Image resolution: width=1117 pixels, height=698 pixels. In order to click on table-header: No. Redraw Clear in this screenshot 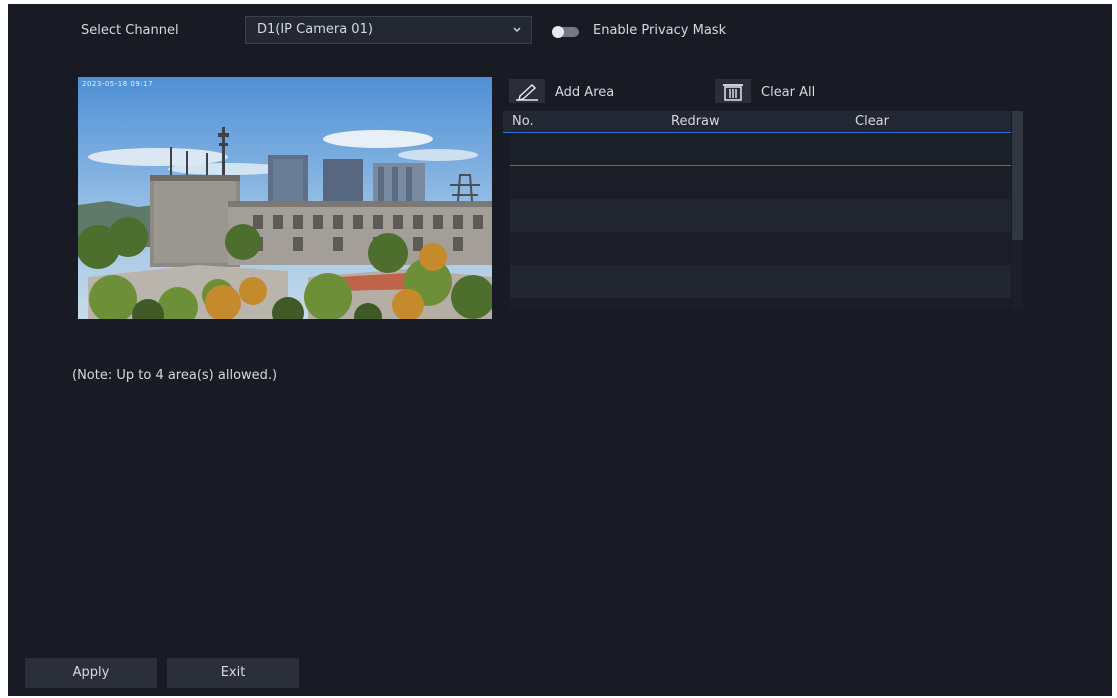, I will do `click(757, 122)`.